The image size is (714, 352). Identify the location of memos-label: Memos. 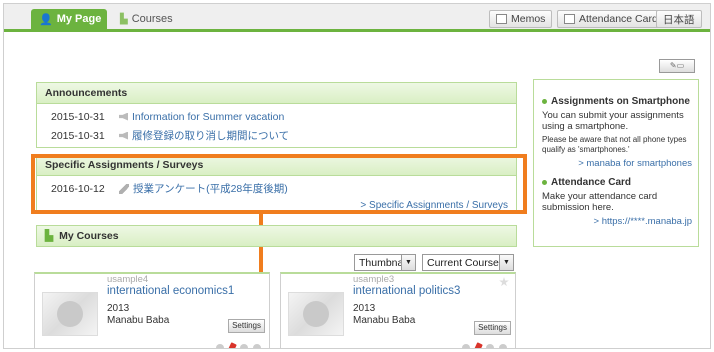
(528, 19).